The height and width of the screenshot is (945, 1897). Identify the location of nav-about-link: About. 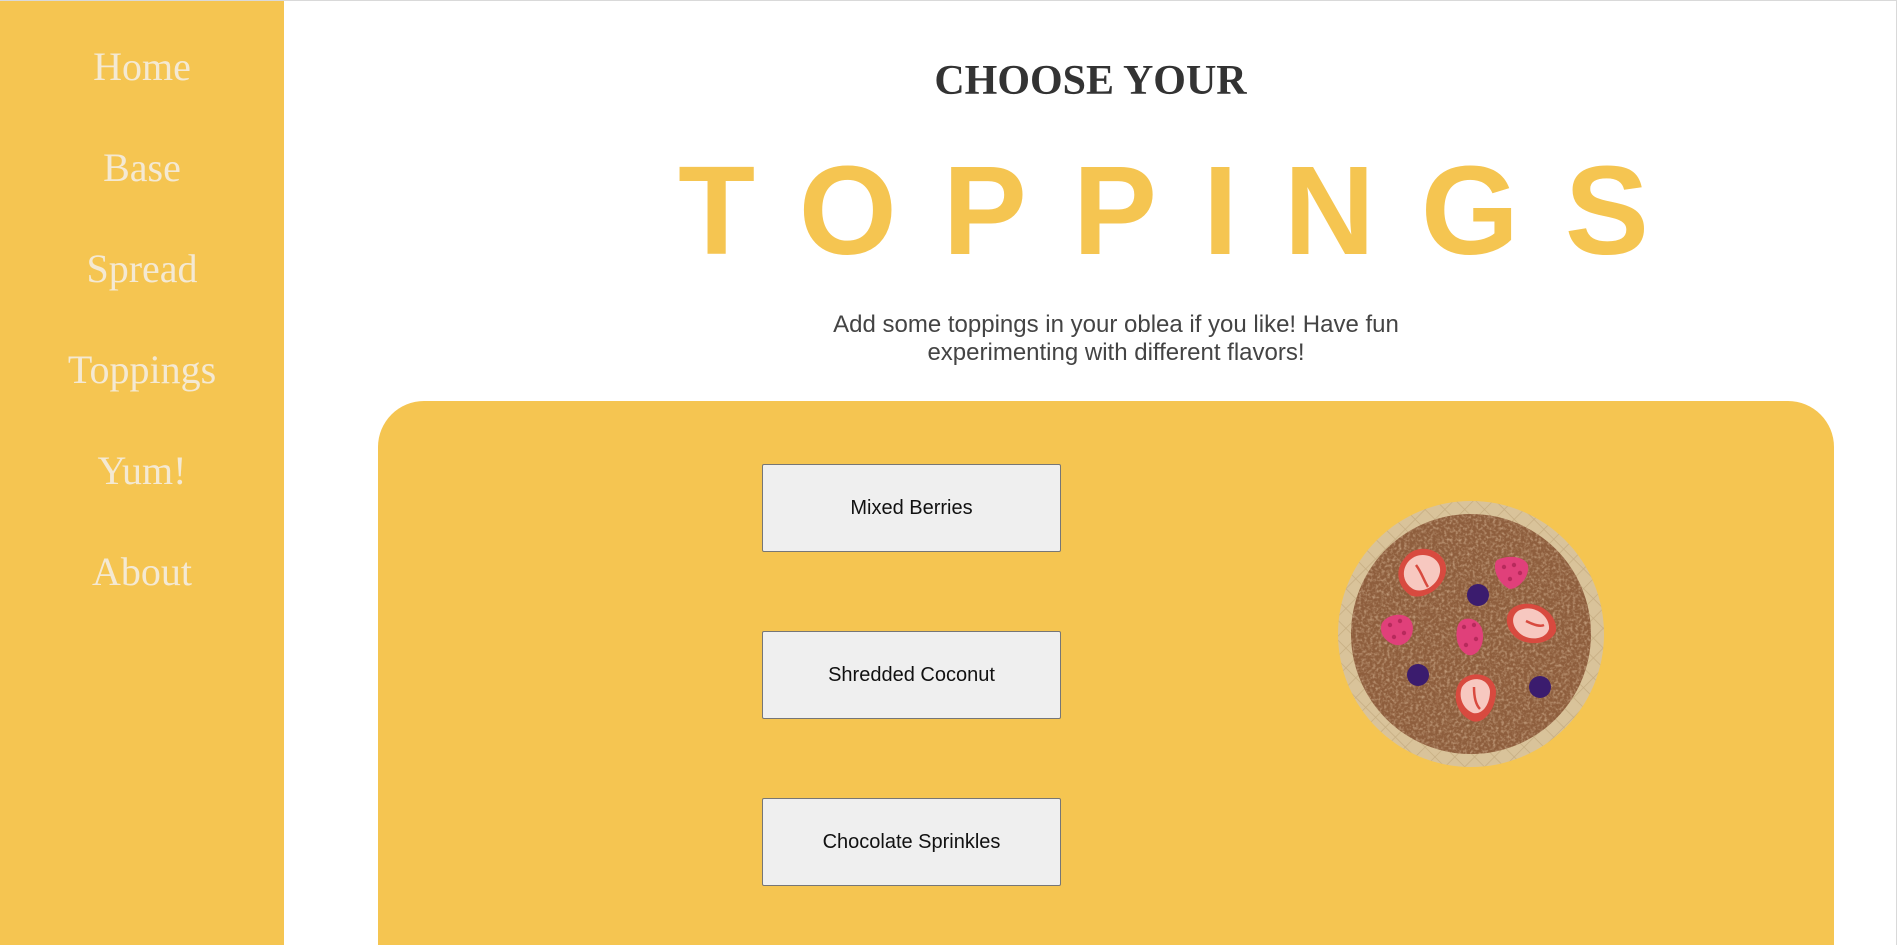
(142, 572).